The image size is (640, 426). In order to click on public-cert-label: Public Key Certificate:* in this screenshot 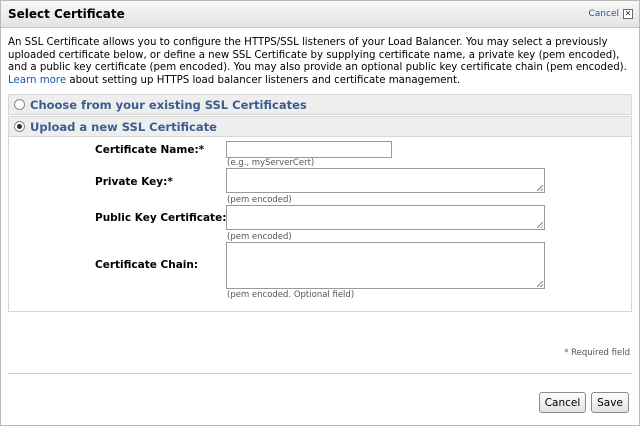, I will do `click(163, 218)`.